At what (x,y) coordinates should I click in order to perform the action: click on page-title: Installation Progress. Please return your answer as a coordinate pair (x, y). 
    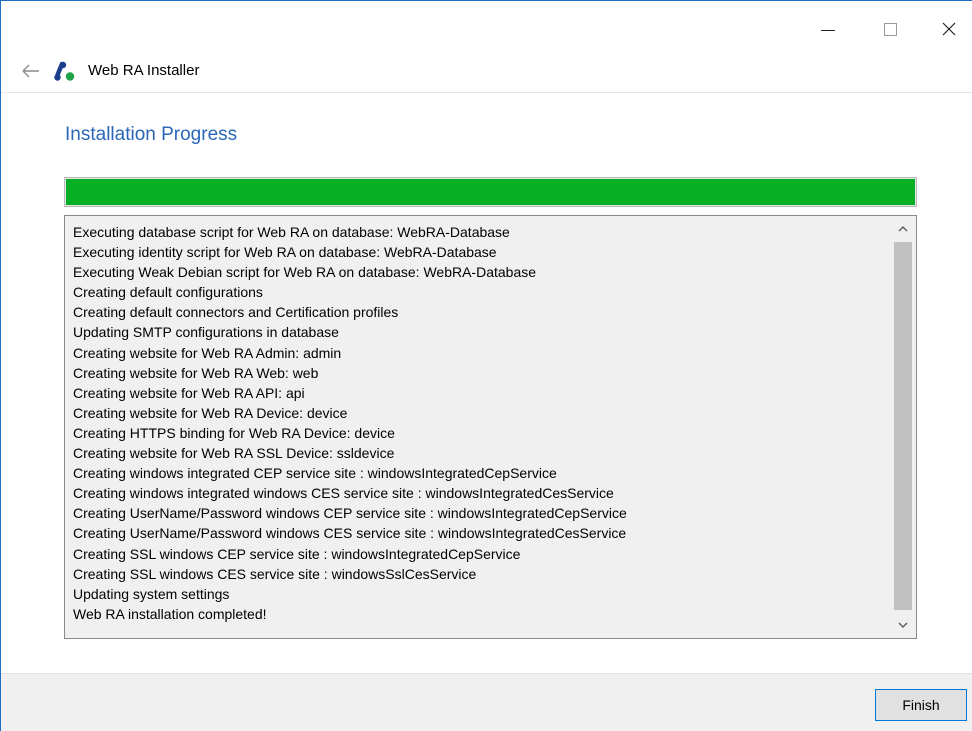
    Looking at the image, I should click on (151, 134).